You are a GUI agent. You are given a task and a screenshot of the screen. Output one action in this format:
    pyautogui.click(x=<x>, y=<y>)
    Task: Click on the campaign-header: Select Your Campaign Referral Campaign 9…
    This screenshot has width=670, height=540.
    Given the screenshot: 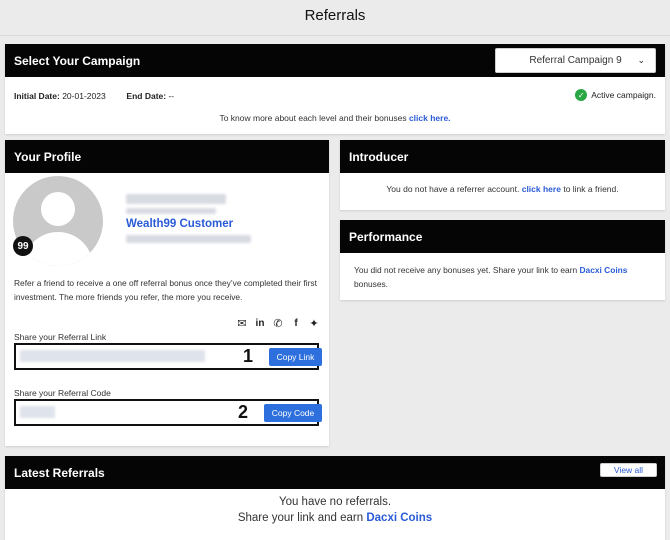 What is the action you would take?
    pyautogui.click(x=335, y=60)
    